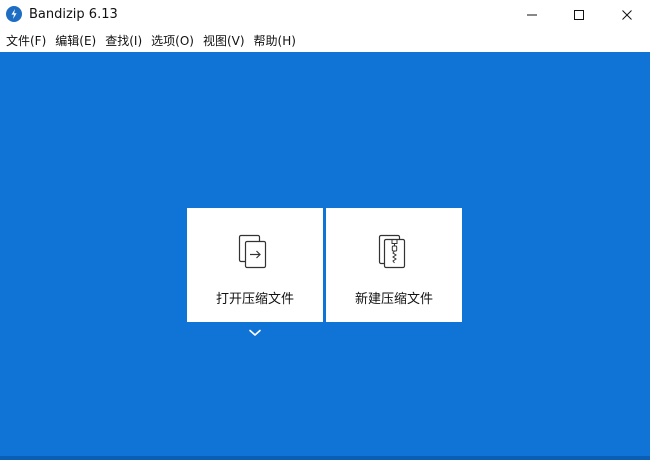 The width and height of the screenshot is (650, 460). What do you see at coordinates (255, 333) in the screenshot?
I see `chevron-down-icon` at bounding box center [255, 333].